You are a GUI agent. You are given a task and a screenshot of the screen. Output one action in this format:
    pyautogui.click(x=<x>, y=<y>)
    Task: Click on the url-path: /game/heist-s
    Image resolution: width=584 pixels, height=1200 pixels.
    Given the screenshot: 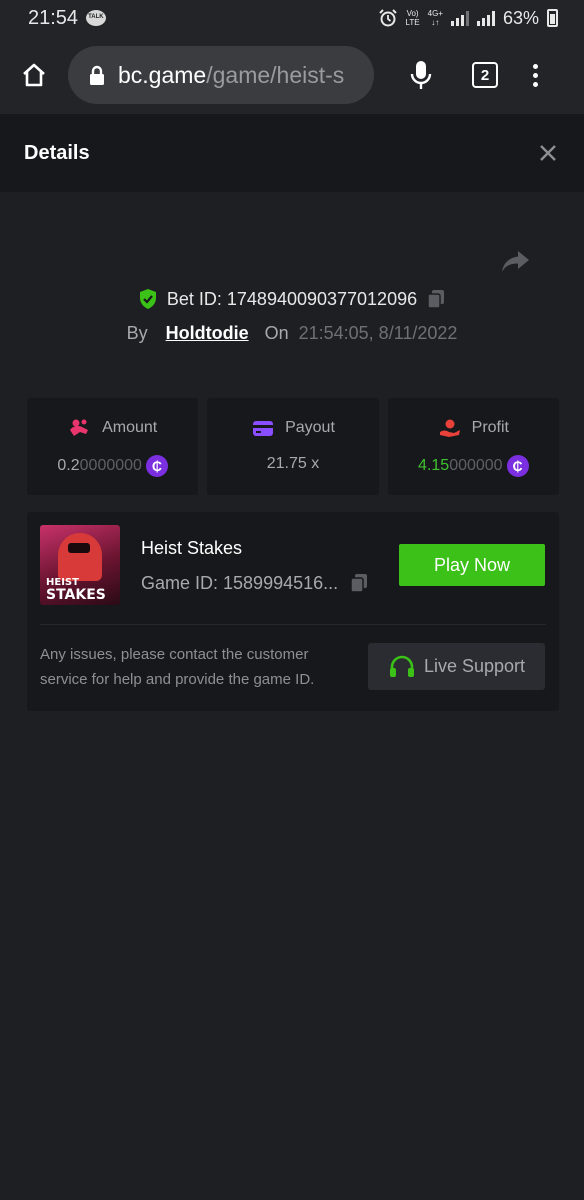 What is the action you would take?
    pyautogui.click(x=275, y=74)
    